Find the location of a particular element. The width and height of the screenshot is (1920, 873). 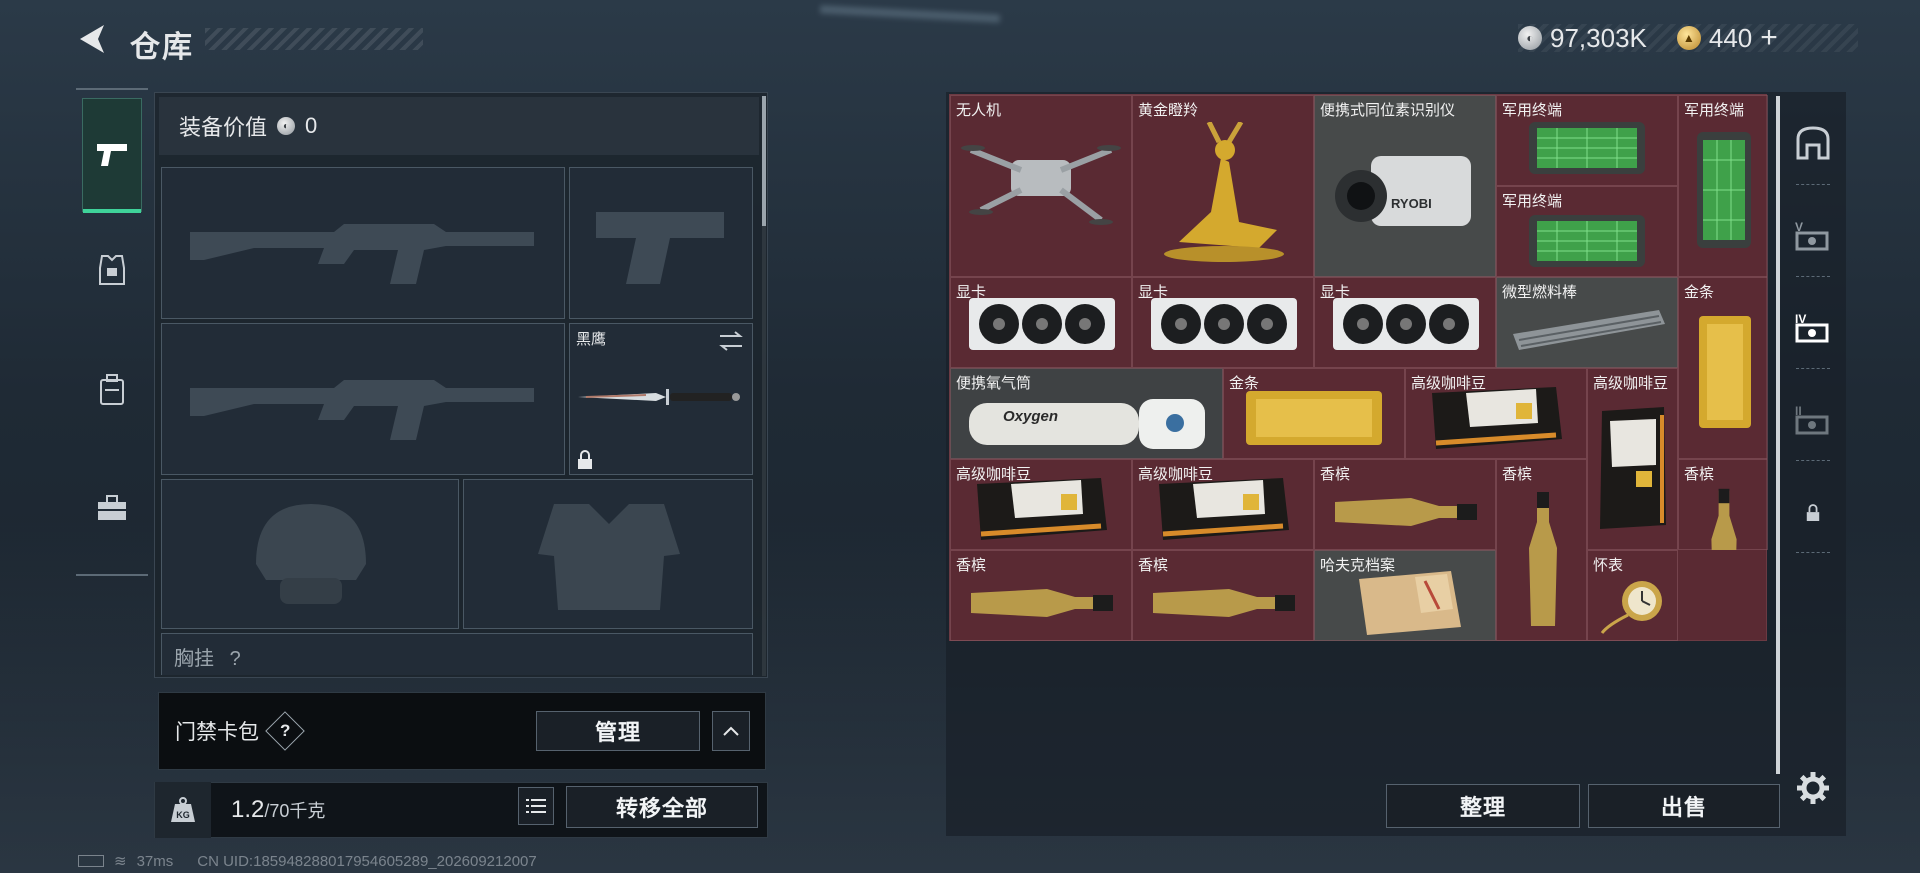

knife-icon is located at coordinates (659, 397).